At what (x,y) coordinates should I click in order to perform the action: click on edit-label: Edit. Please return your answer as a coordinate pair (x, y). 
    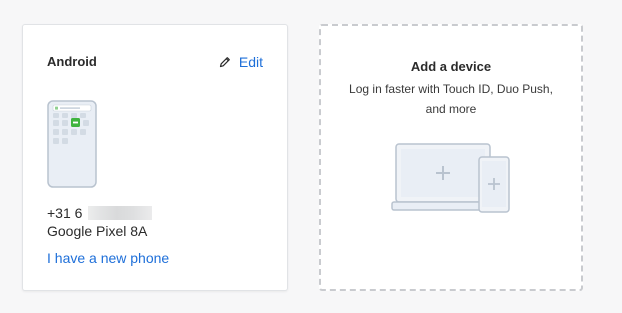
    Looking at the image, I should click on (250, 62).